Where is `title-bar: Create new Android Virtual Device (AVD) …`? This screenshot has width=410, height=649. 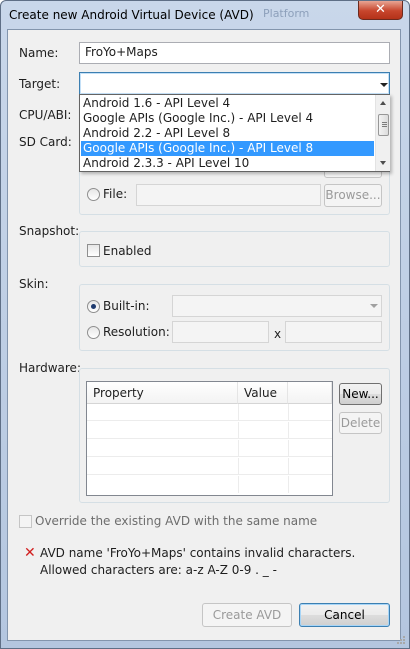
title-bar: Create new Android Virtual Device (AVD) … is located at coordinates (205, 15).